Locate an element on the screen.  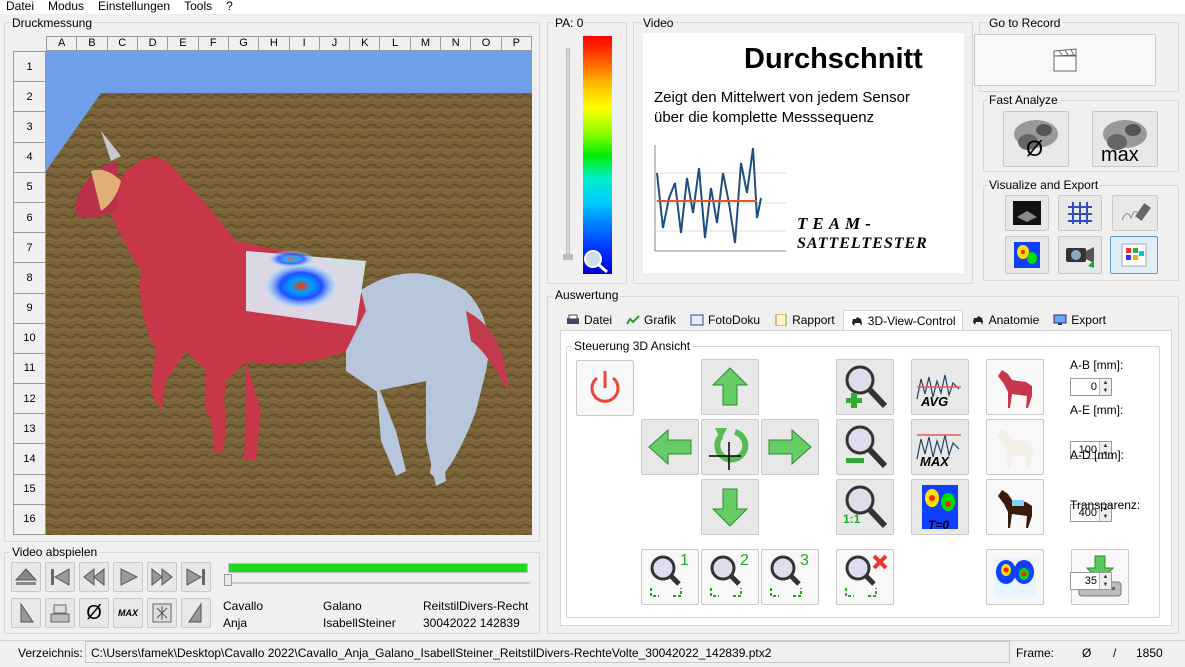
zoom-reset-label: 1:1 is located at coordinates (852, 519).